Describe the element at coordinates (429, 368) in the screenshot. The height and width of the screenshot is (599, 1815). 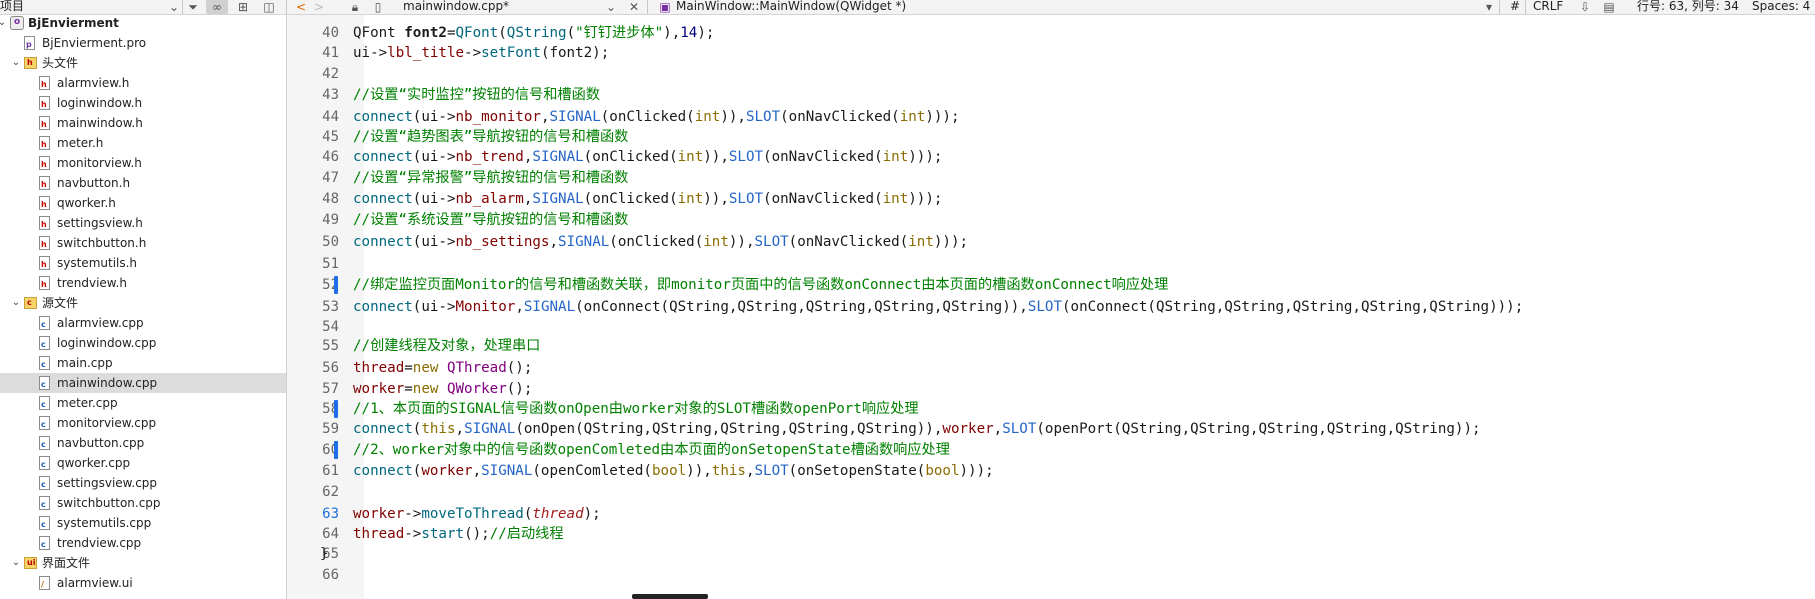
I see `code-token: new` at that location.